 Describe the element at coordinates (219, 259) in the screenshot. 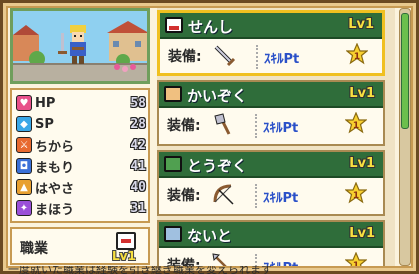

I see `spear-icon` at that location.